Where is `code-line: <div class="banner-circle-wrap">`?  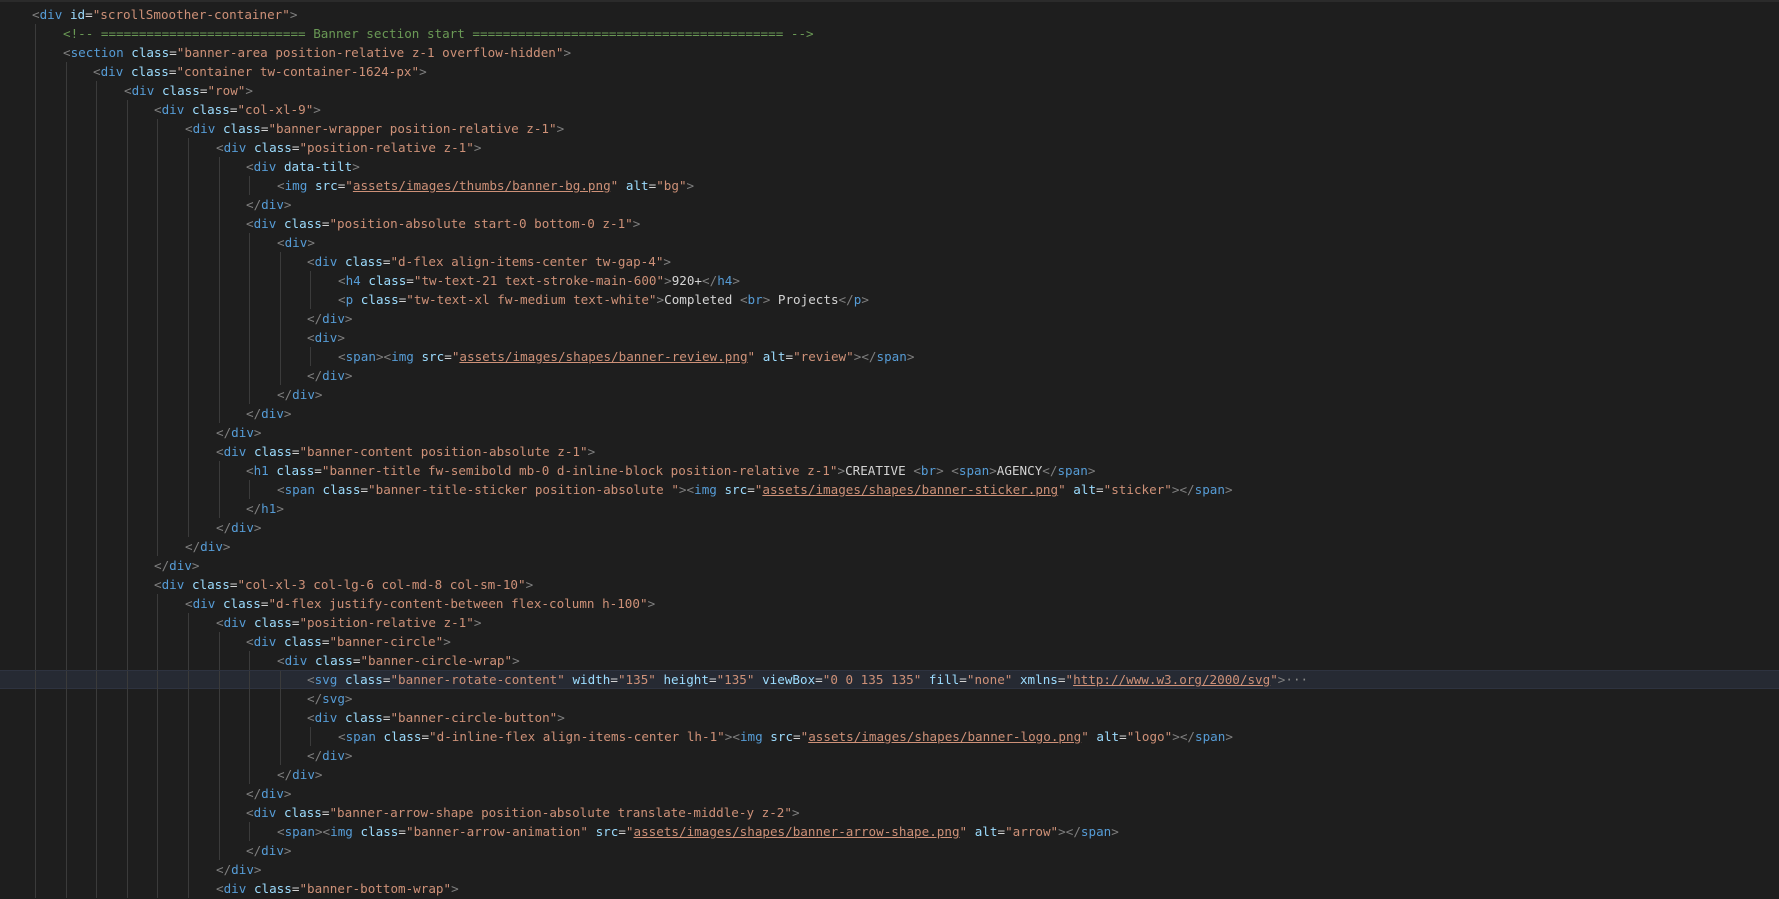 code-line: <div class="banner-circle-wrap"> is located at coordinates (889, 660).